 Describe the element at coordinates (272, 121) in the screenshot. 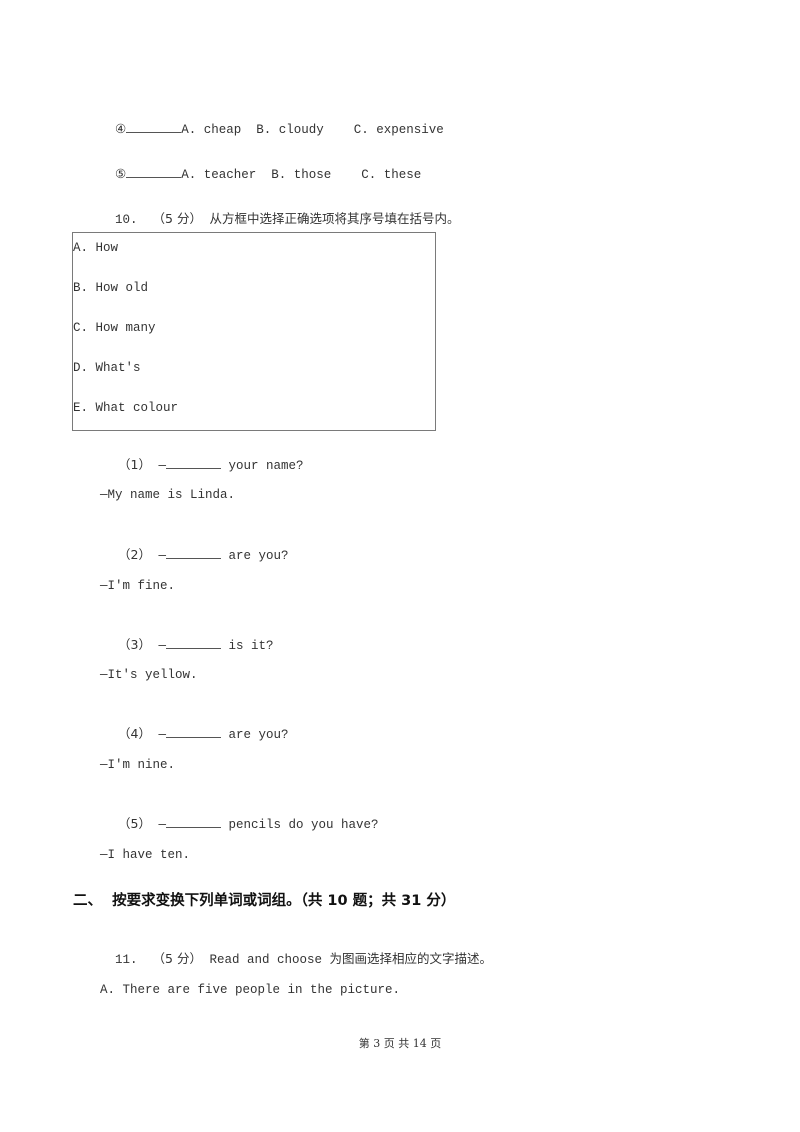

I see `question9-item-4: ④ A. cheap B. cloudy C. expensive` at that location.